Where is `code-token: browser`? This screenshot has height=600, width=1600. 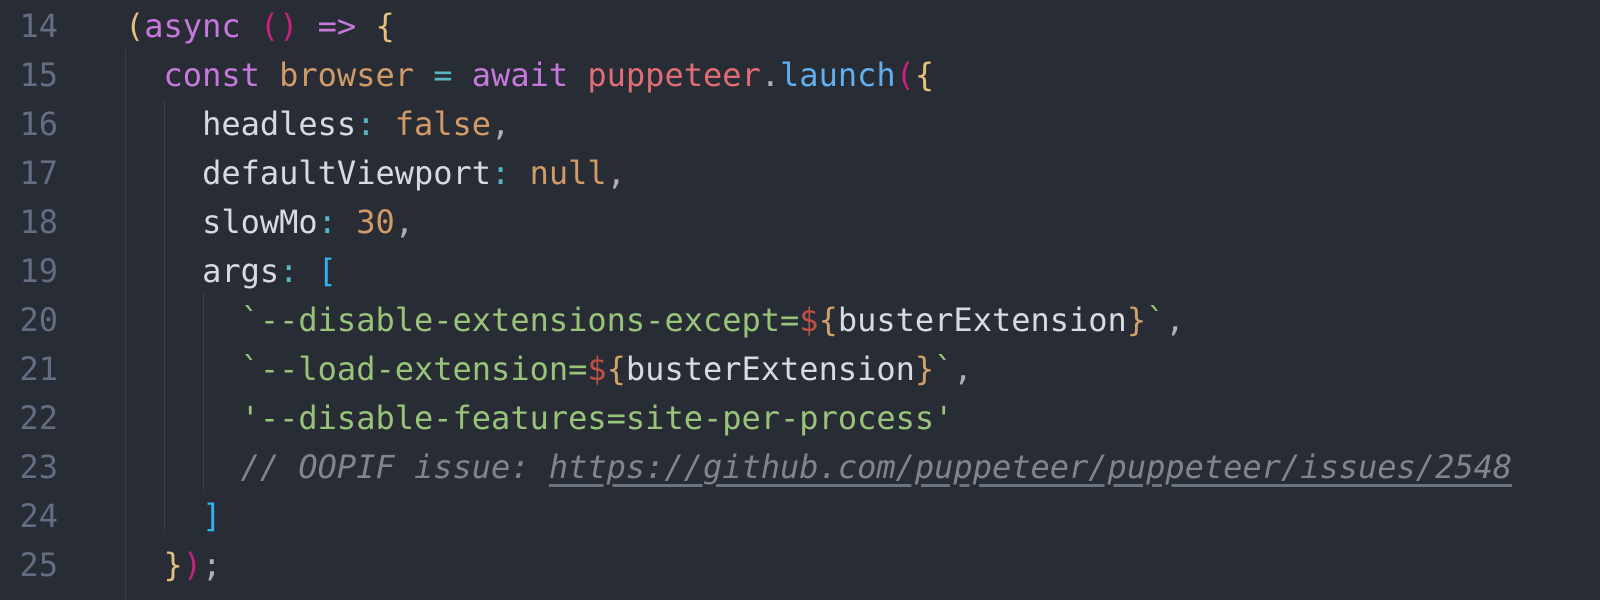 code-token: browser is located at coordinates (346, 75).